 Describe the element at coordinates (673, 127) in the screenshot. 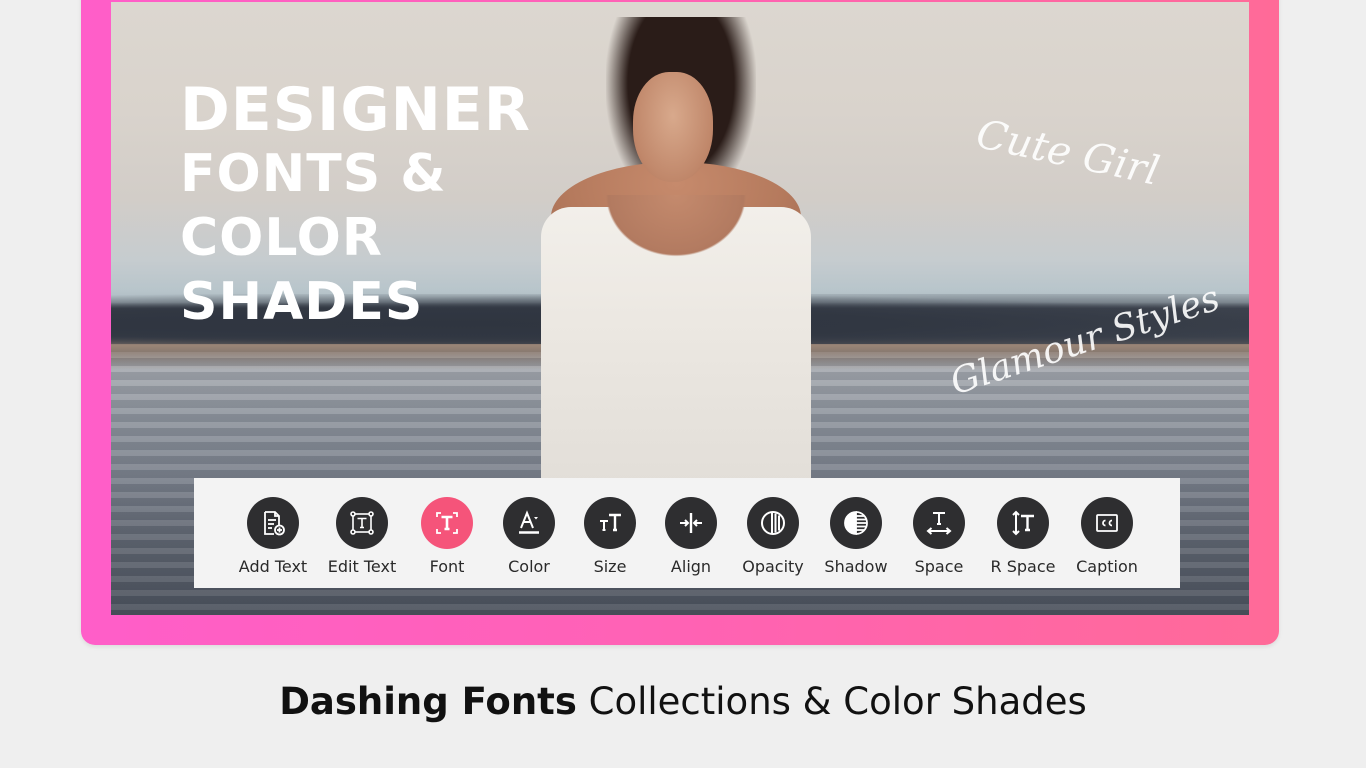

I see `face` at that location.